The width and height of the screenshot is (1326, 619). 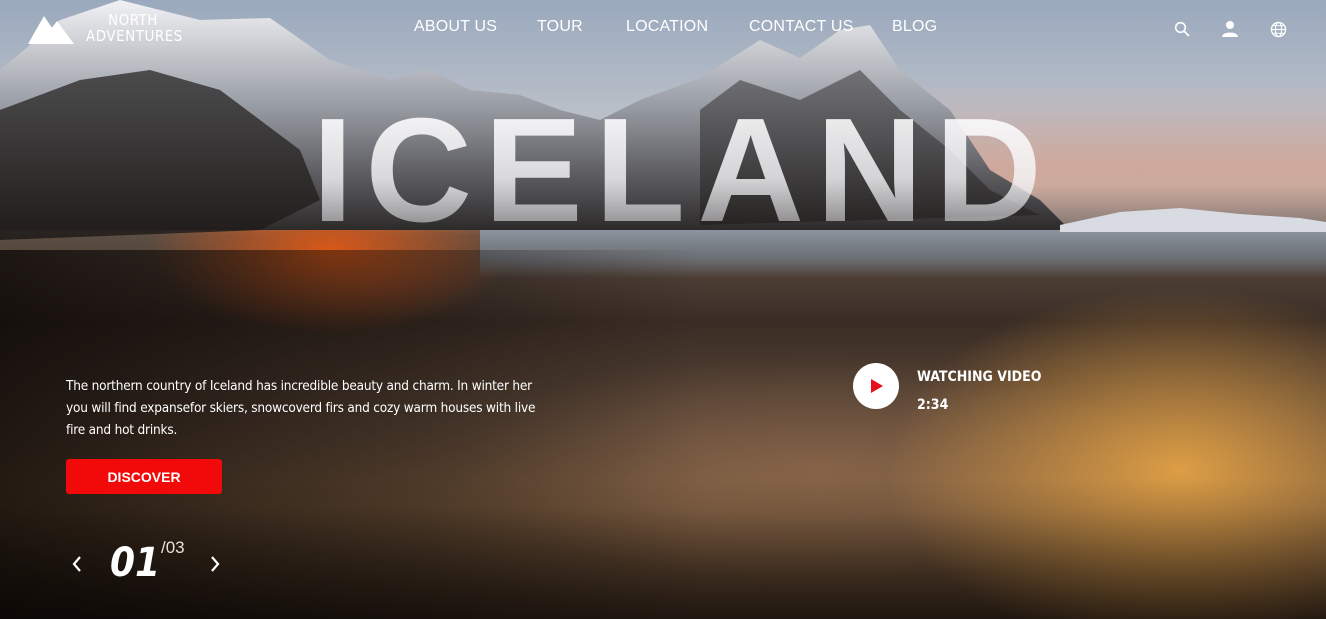 I want to click on main-nav: ABOUT US TOUR LOCATION CONTACT US BLOG, so click(x=663, y=29).